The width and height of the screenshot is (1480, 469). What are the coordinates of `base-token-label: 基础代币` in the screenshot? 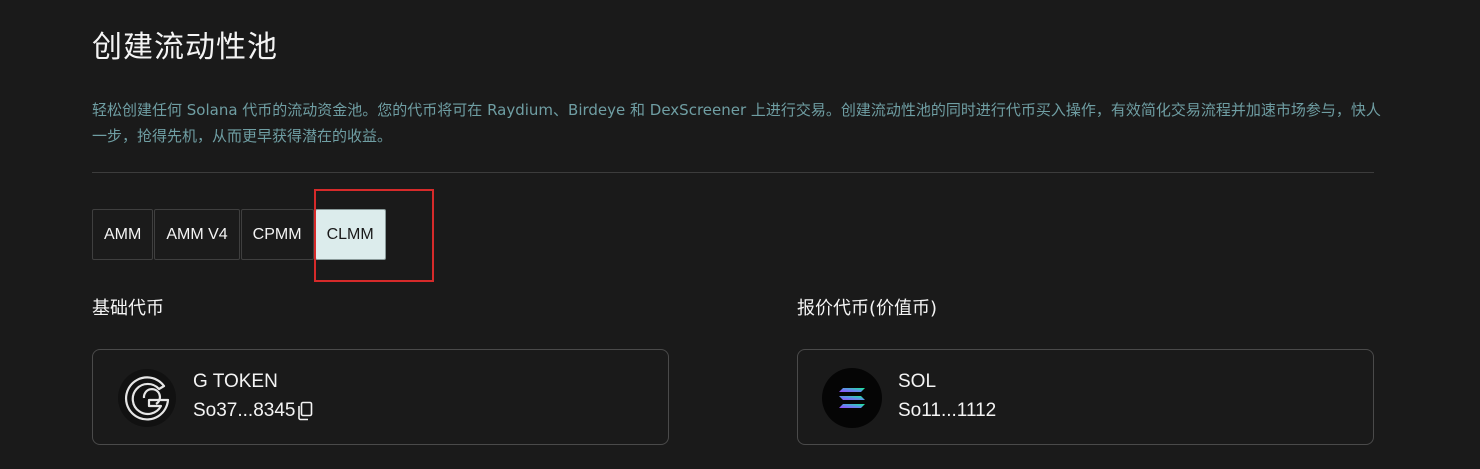 It's located at (128, 308).